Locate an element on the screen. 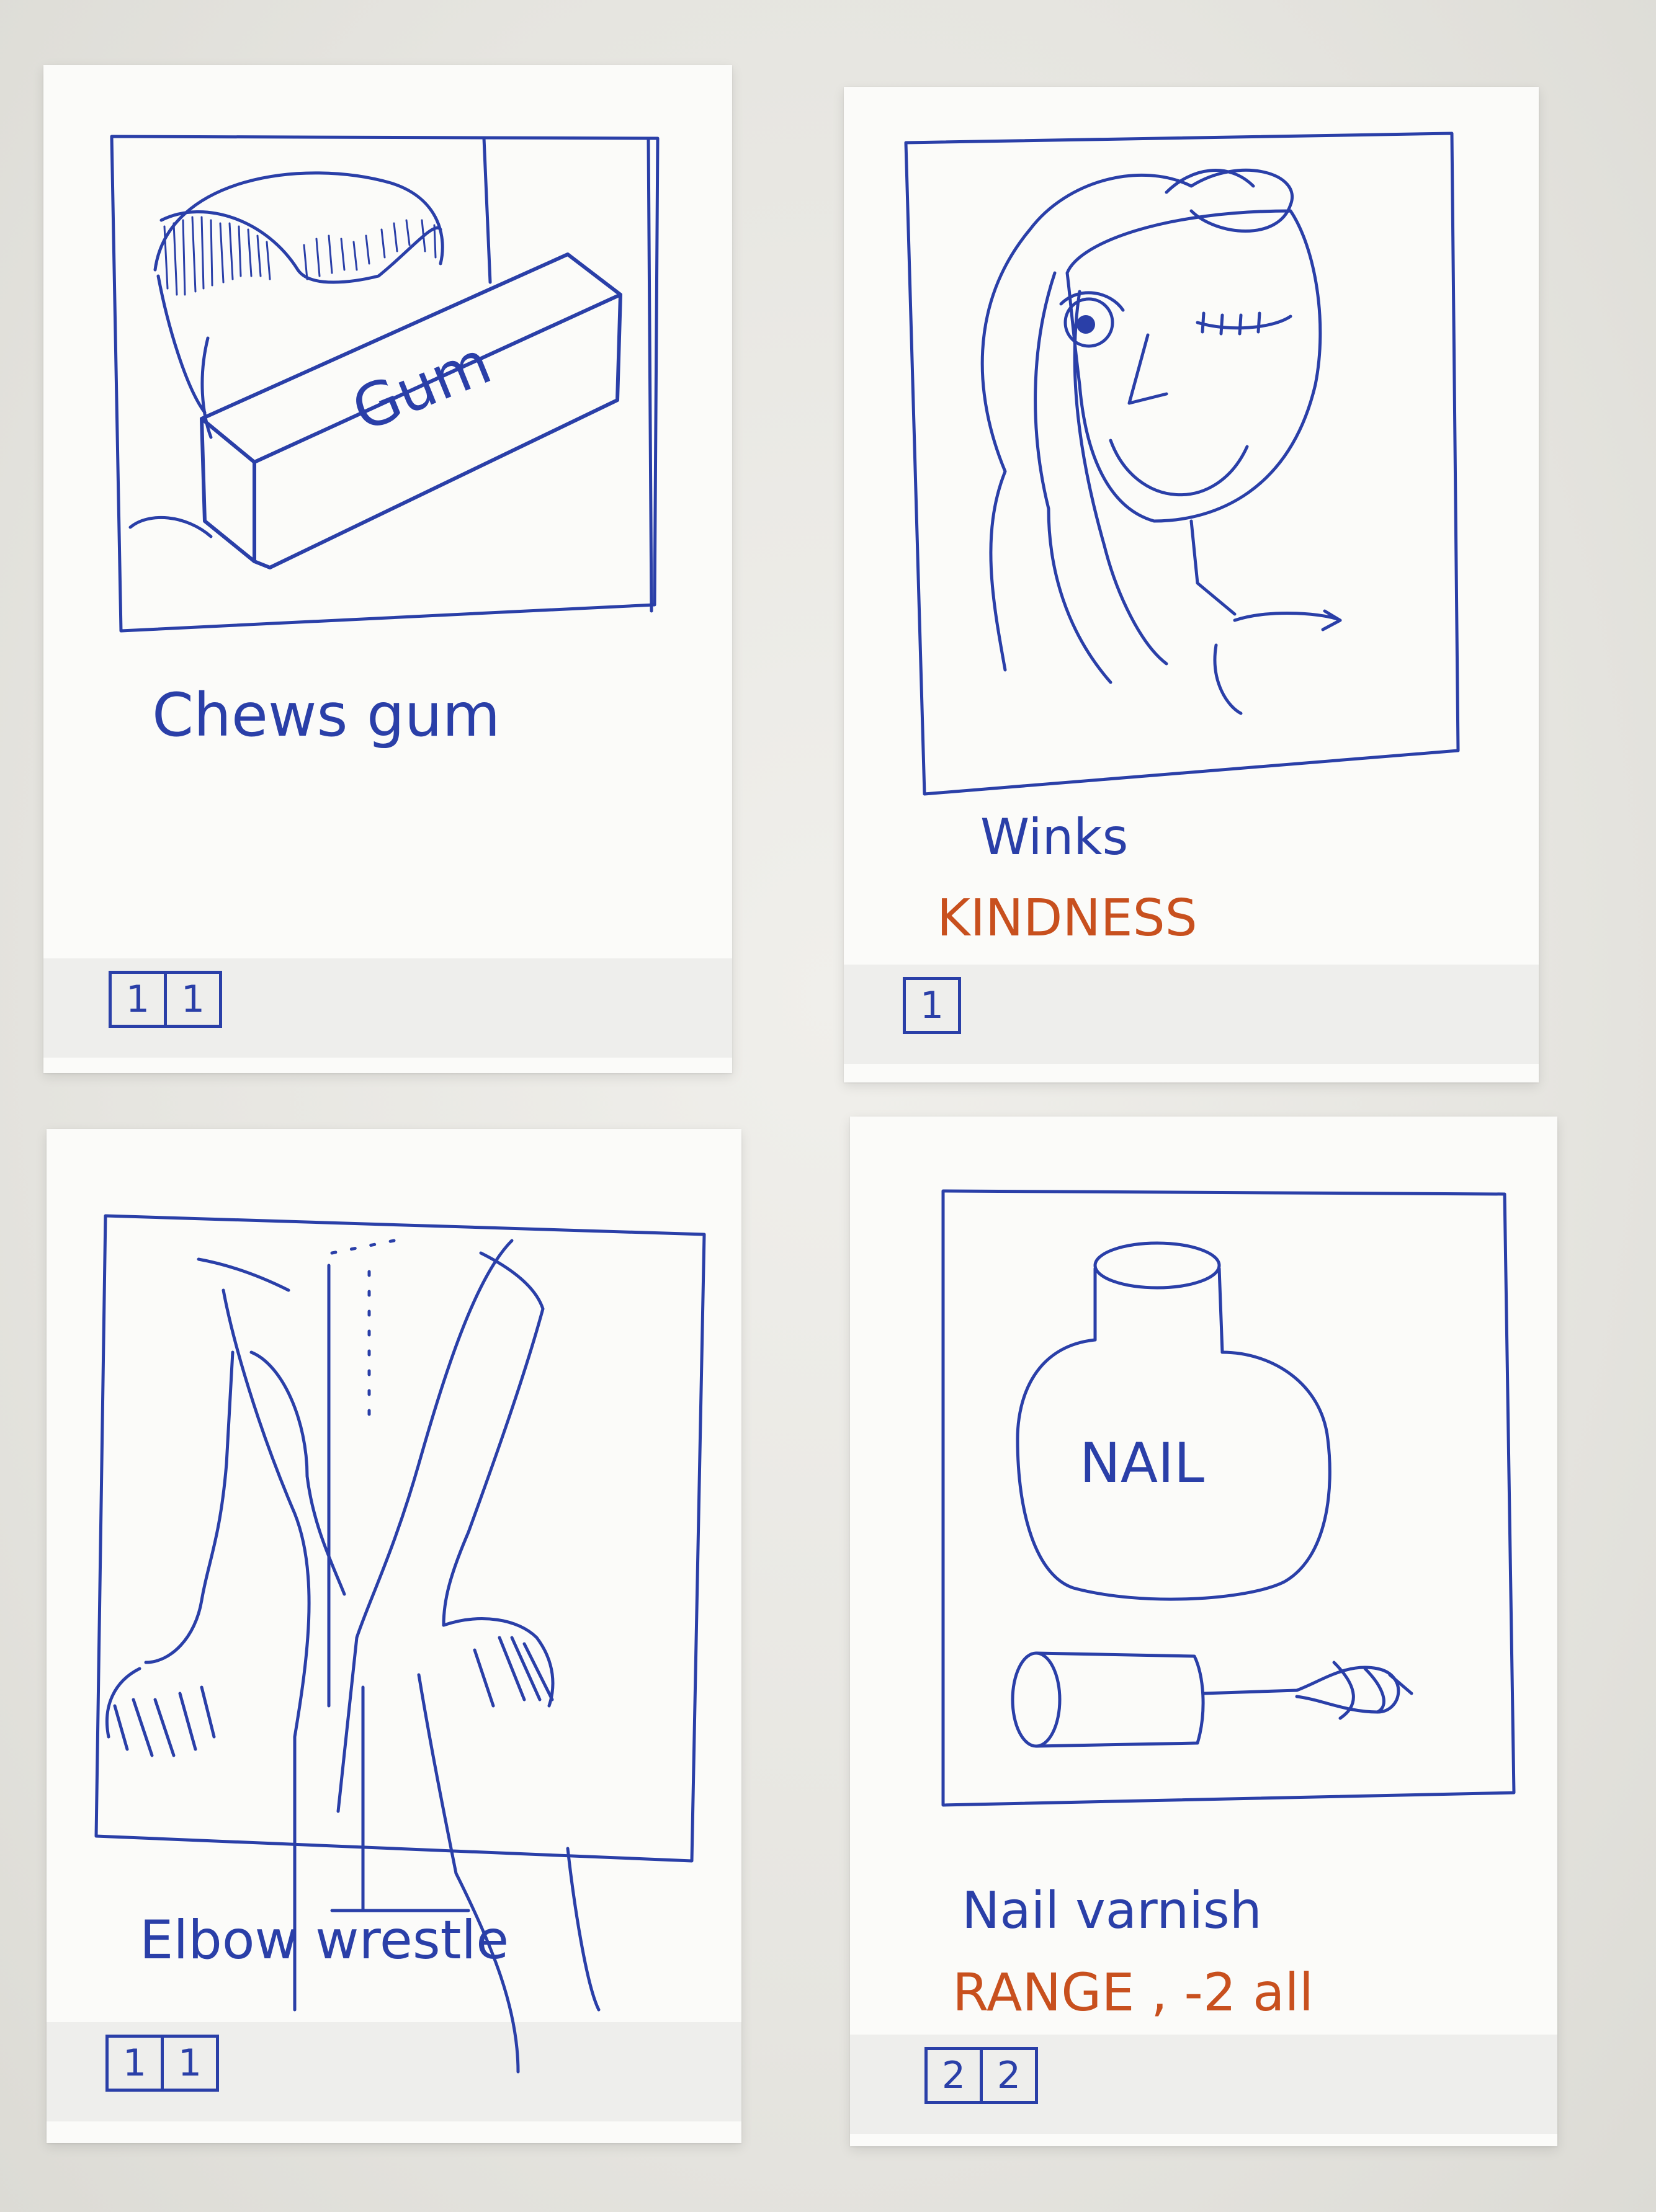 The image size is (1656, 2212). card-effect: KINDNESS is located at coordinates (1067, 918).